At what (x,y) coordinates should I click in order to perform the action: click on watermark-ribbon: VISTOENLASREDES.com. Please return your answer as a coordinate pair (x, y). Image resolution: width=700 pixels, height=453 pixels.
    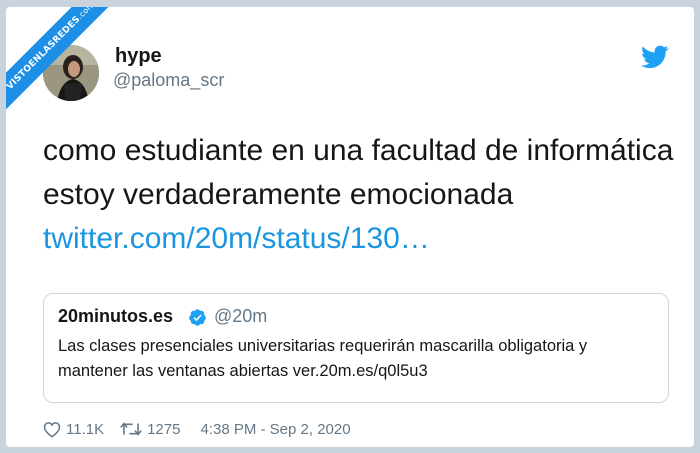
    Looking at the image, I should click on (61, 62).